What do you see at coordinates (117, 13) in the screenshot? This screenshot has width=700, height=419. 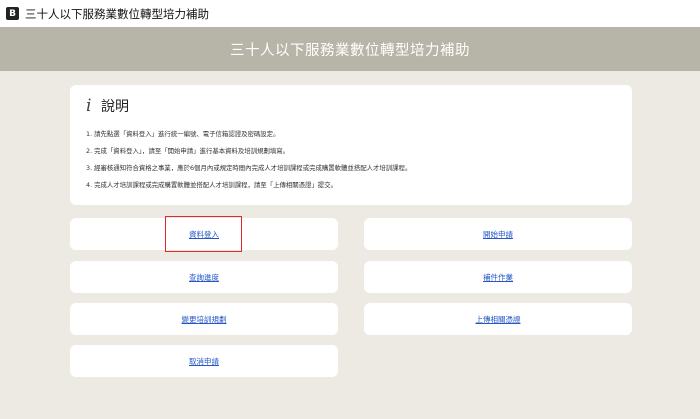 I see `tab-title: 三十人以下服務業數位轉型培力補助` at bounding box center [117, 13].